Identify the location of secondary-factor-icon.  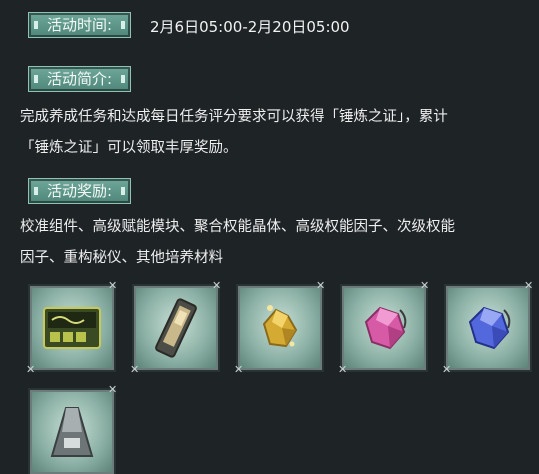
(489, 328).